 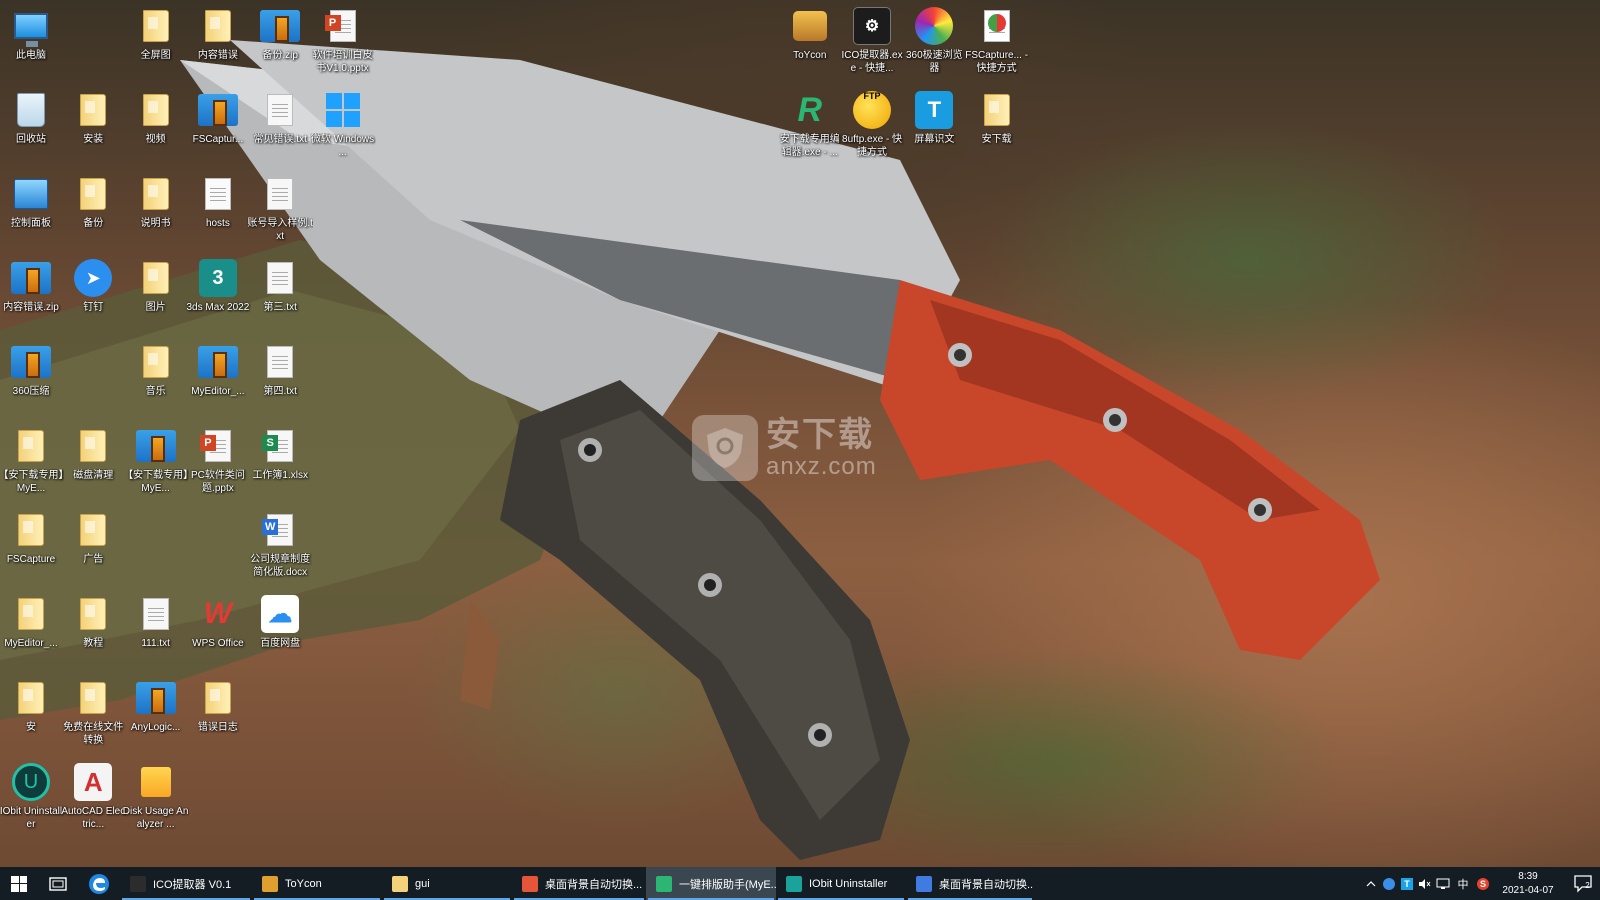 I want to click on desktop-icon-360-browser: 360极速浏览器, so click(x=934, y=43).